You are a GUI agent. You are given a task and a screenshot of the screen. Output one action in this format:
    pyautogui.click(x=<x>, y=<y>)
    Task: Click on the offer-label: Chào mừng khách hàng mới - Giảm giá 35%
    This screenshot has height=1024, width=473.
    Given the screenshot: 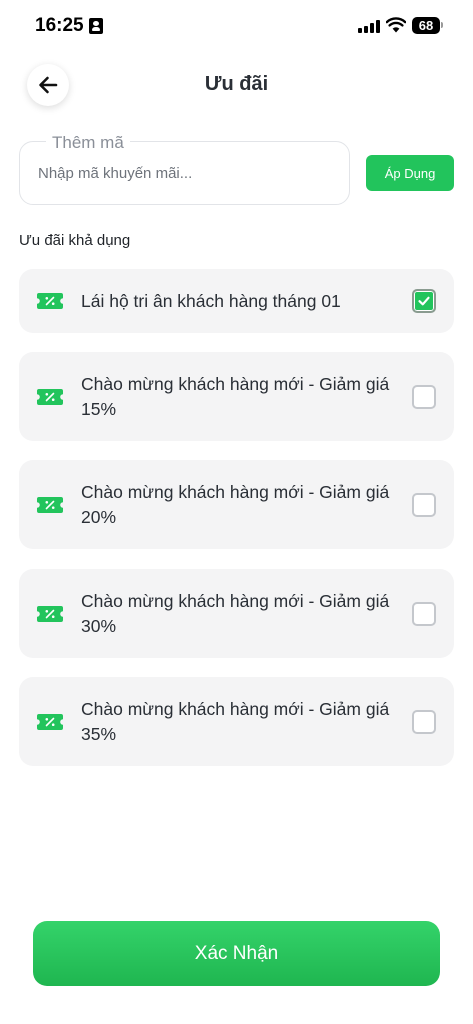 What is the action you would take?
    pyautogui.click(x=235, y=721)
    